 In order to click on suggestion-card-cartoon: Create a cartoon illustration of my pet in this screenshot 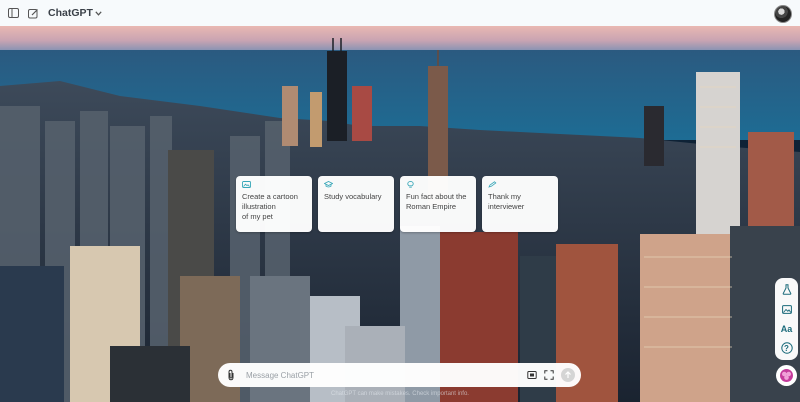, I will do `click(274, 204)`.